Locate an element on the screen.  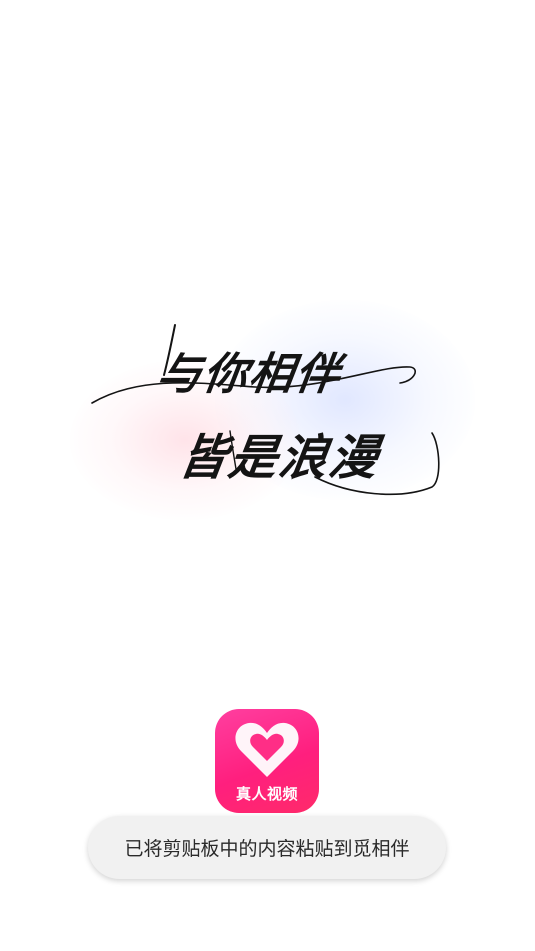
logo-caption: 真人视频 is located at coordinates (266, 794).